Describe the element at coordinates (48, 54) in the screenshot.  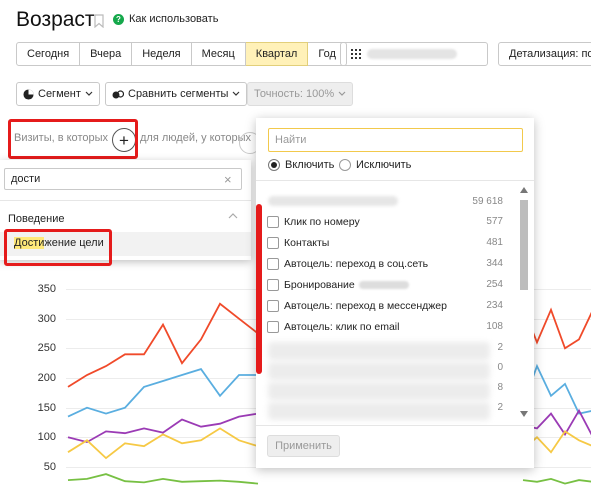
I see `tab-today: Сегодня` at that location.